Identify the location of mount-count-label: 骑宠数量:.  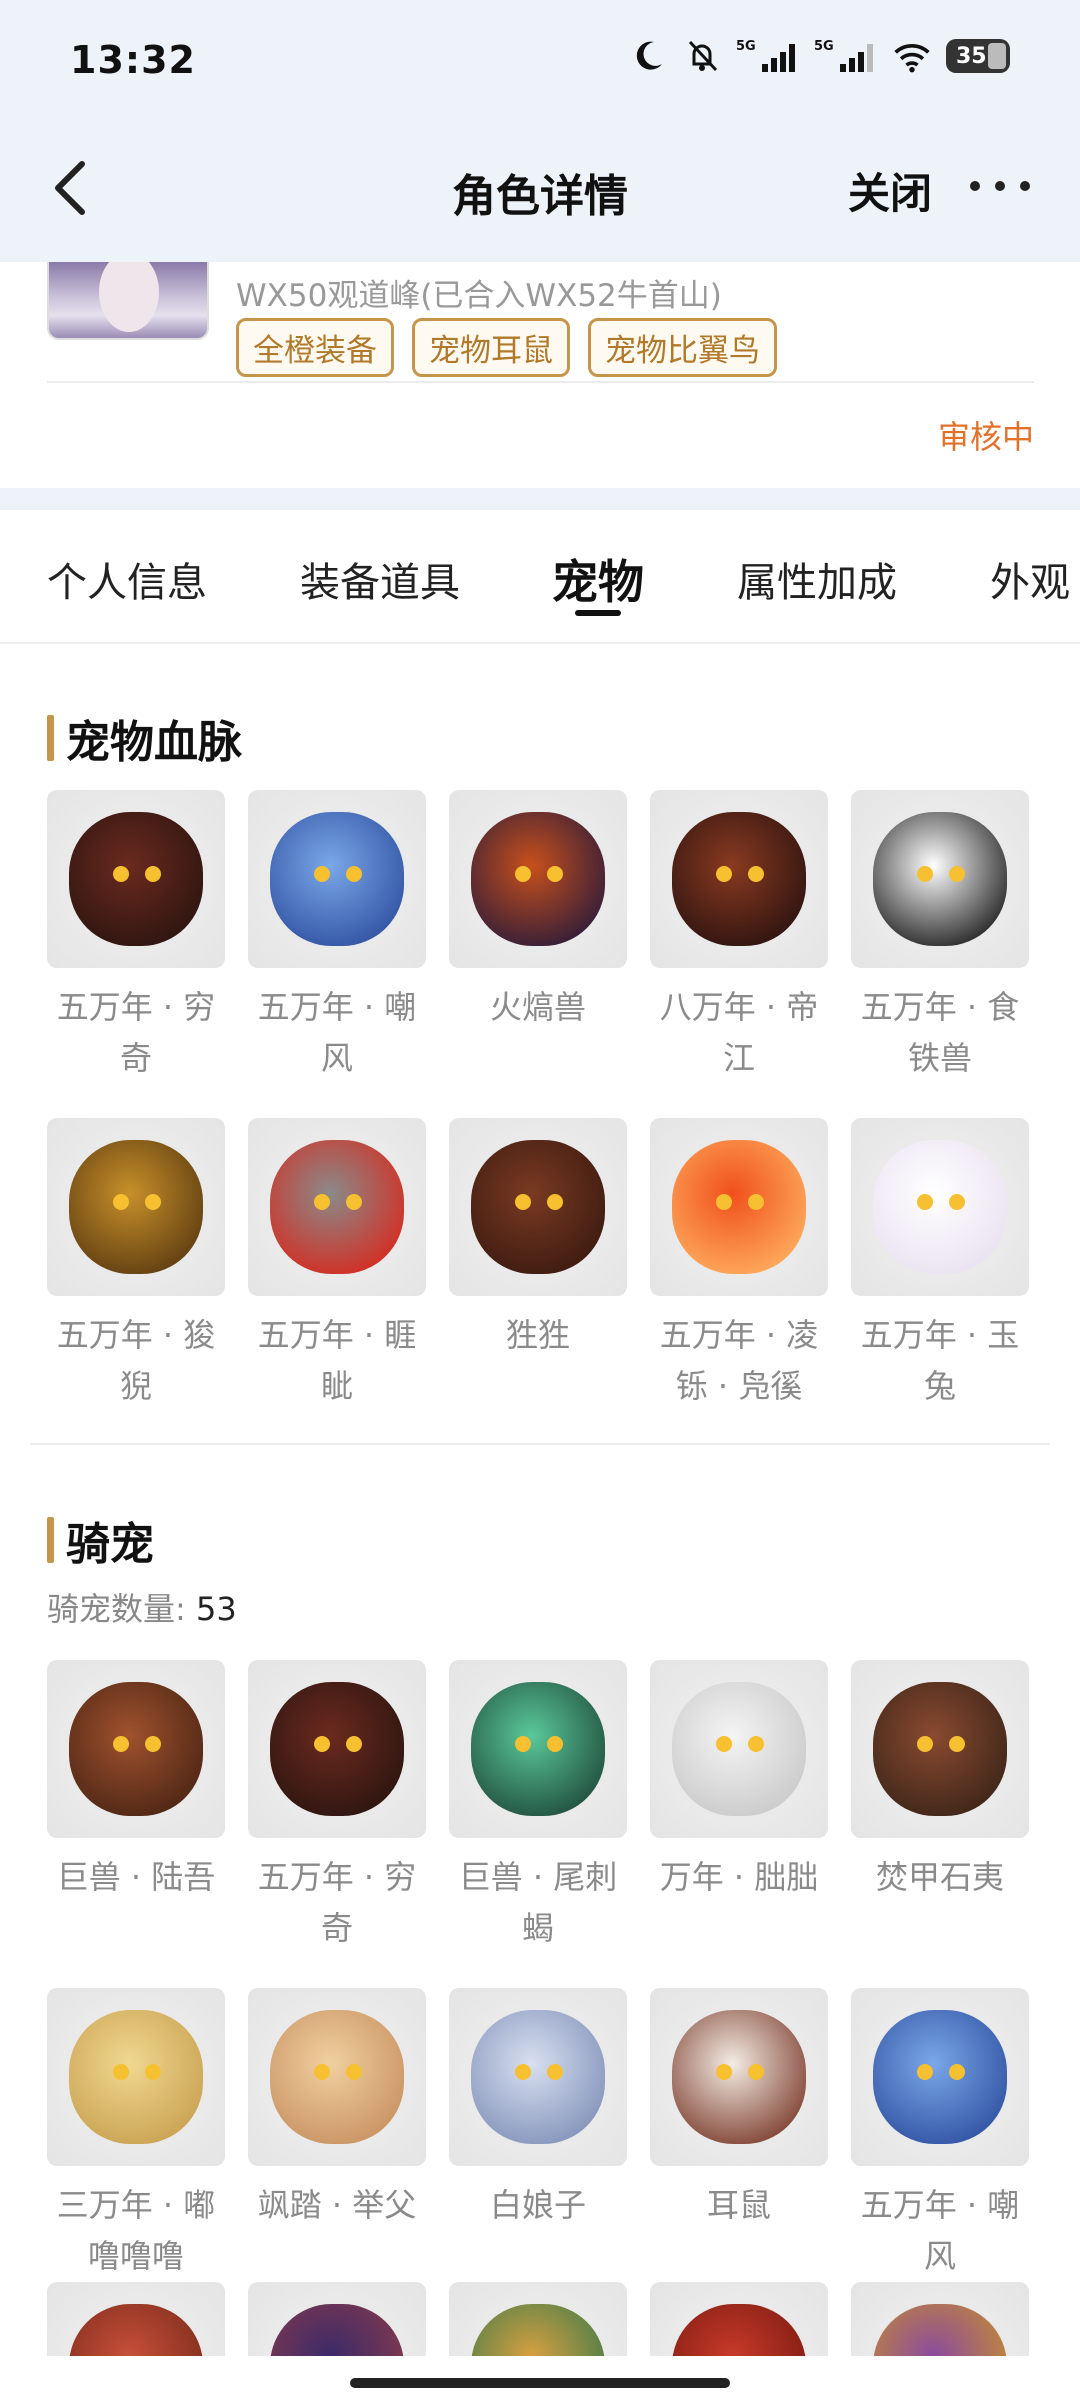
(116, 1609).